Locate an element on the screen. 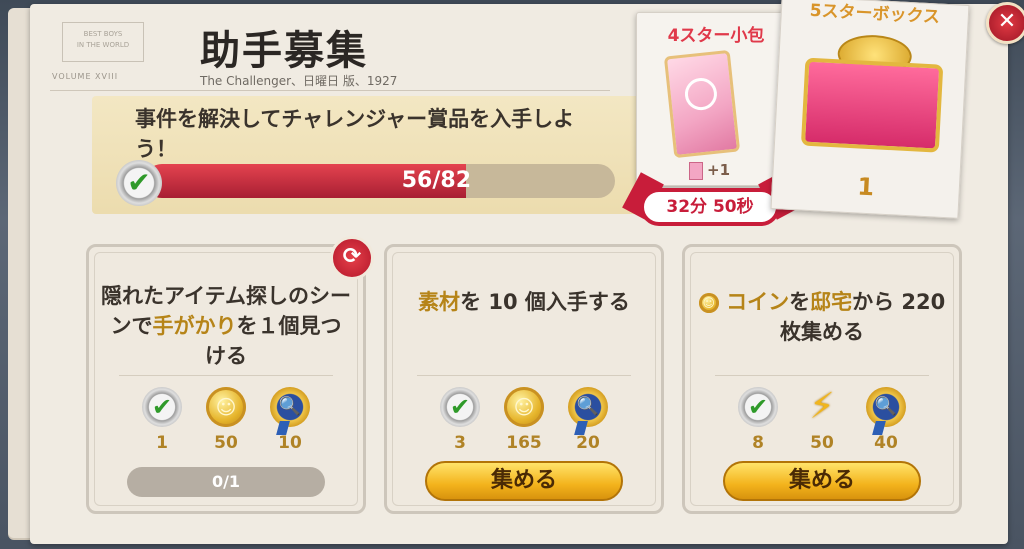 Image resolution: width=1024 pixels, height=549 pixels. task-title-1: 隠れたアイテム探しのシーンで手がかりを１個見つける is located at coordinates (226, 326).